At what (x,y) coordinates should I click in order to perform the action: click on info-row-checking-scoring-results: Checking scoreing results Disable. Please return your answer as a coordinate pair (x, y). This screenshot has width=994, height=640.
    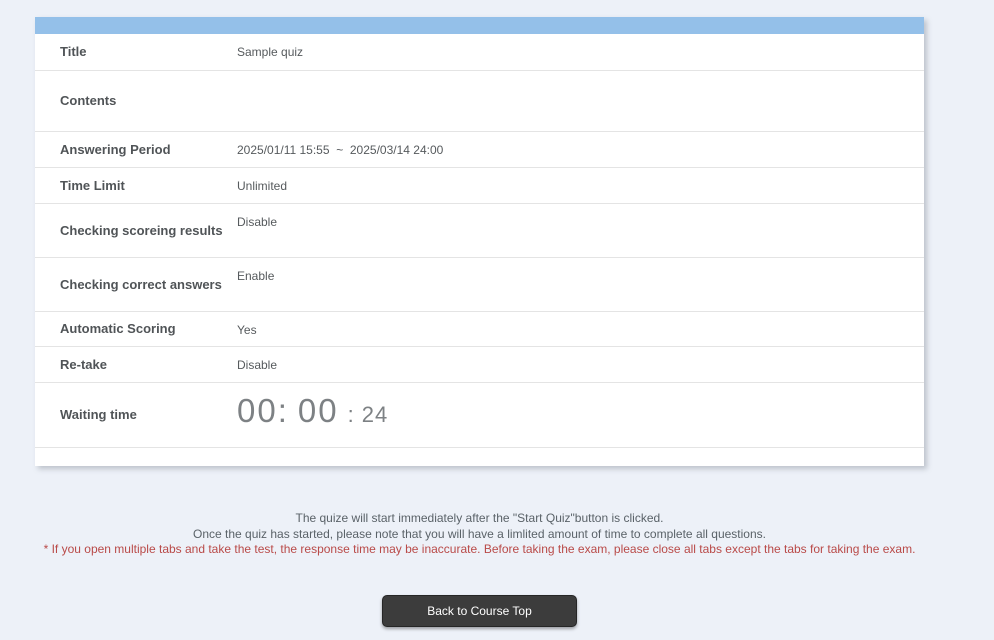
    Looking at the image, I should click on (479, 231).